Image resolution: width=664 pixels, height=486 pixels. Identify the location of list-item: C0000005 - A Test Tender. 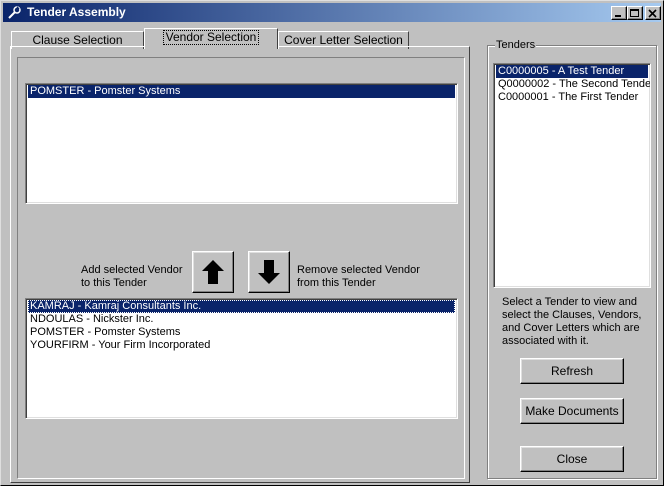
(572, 71).